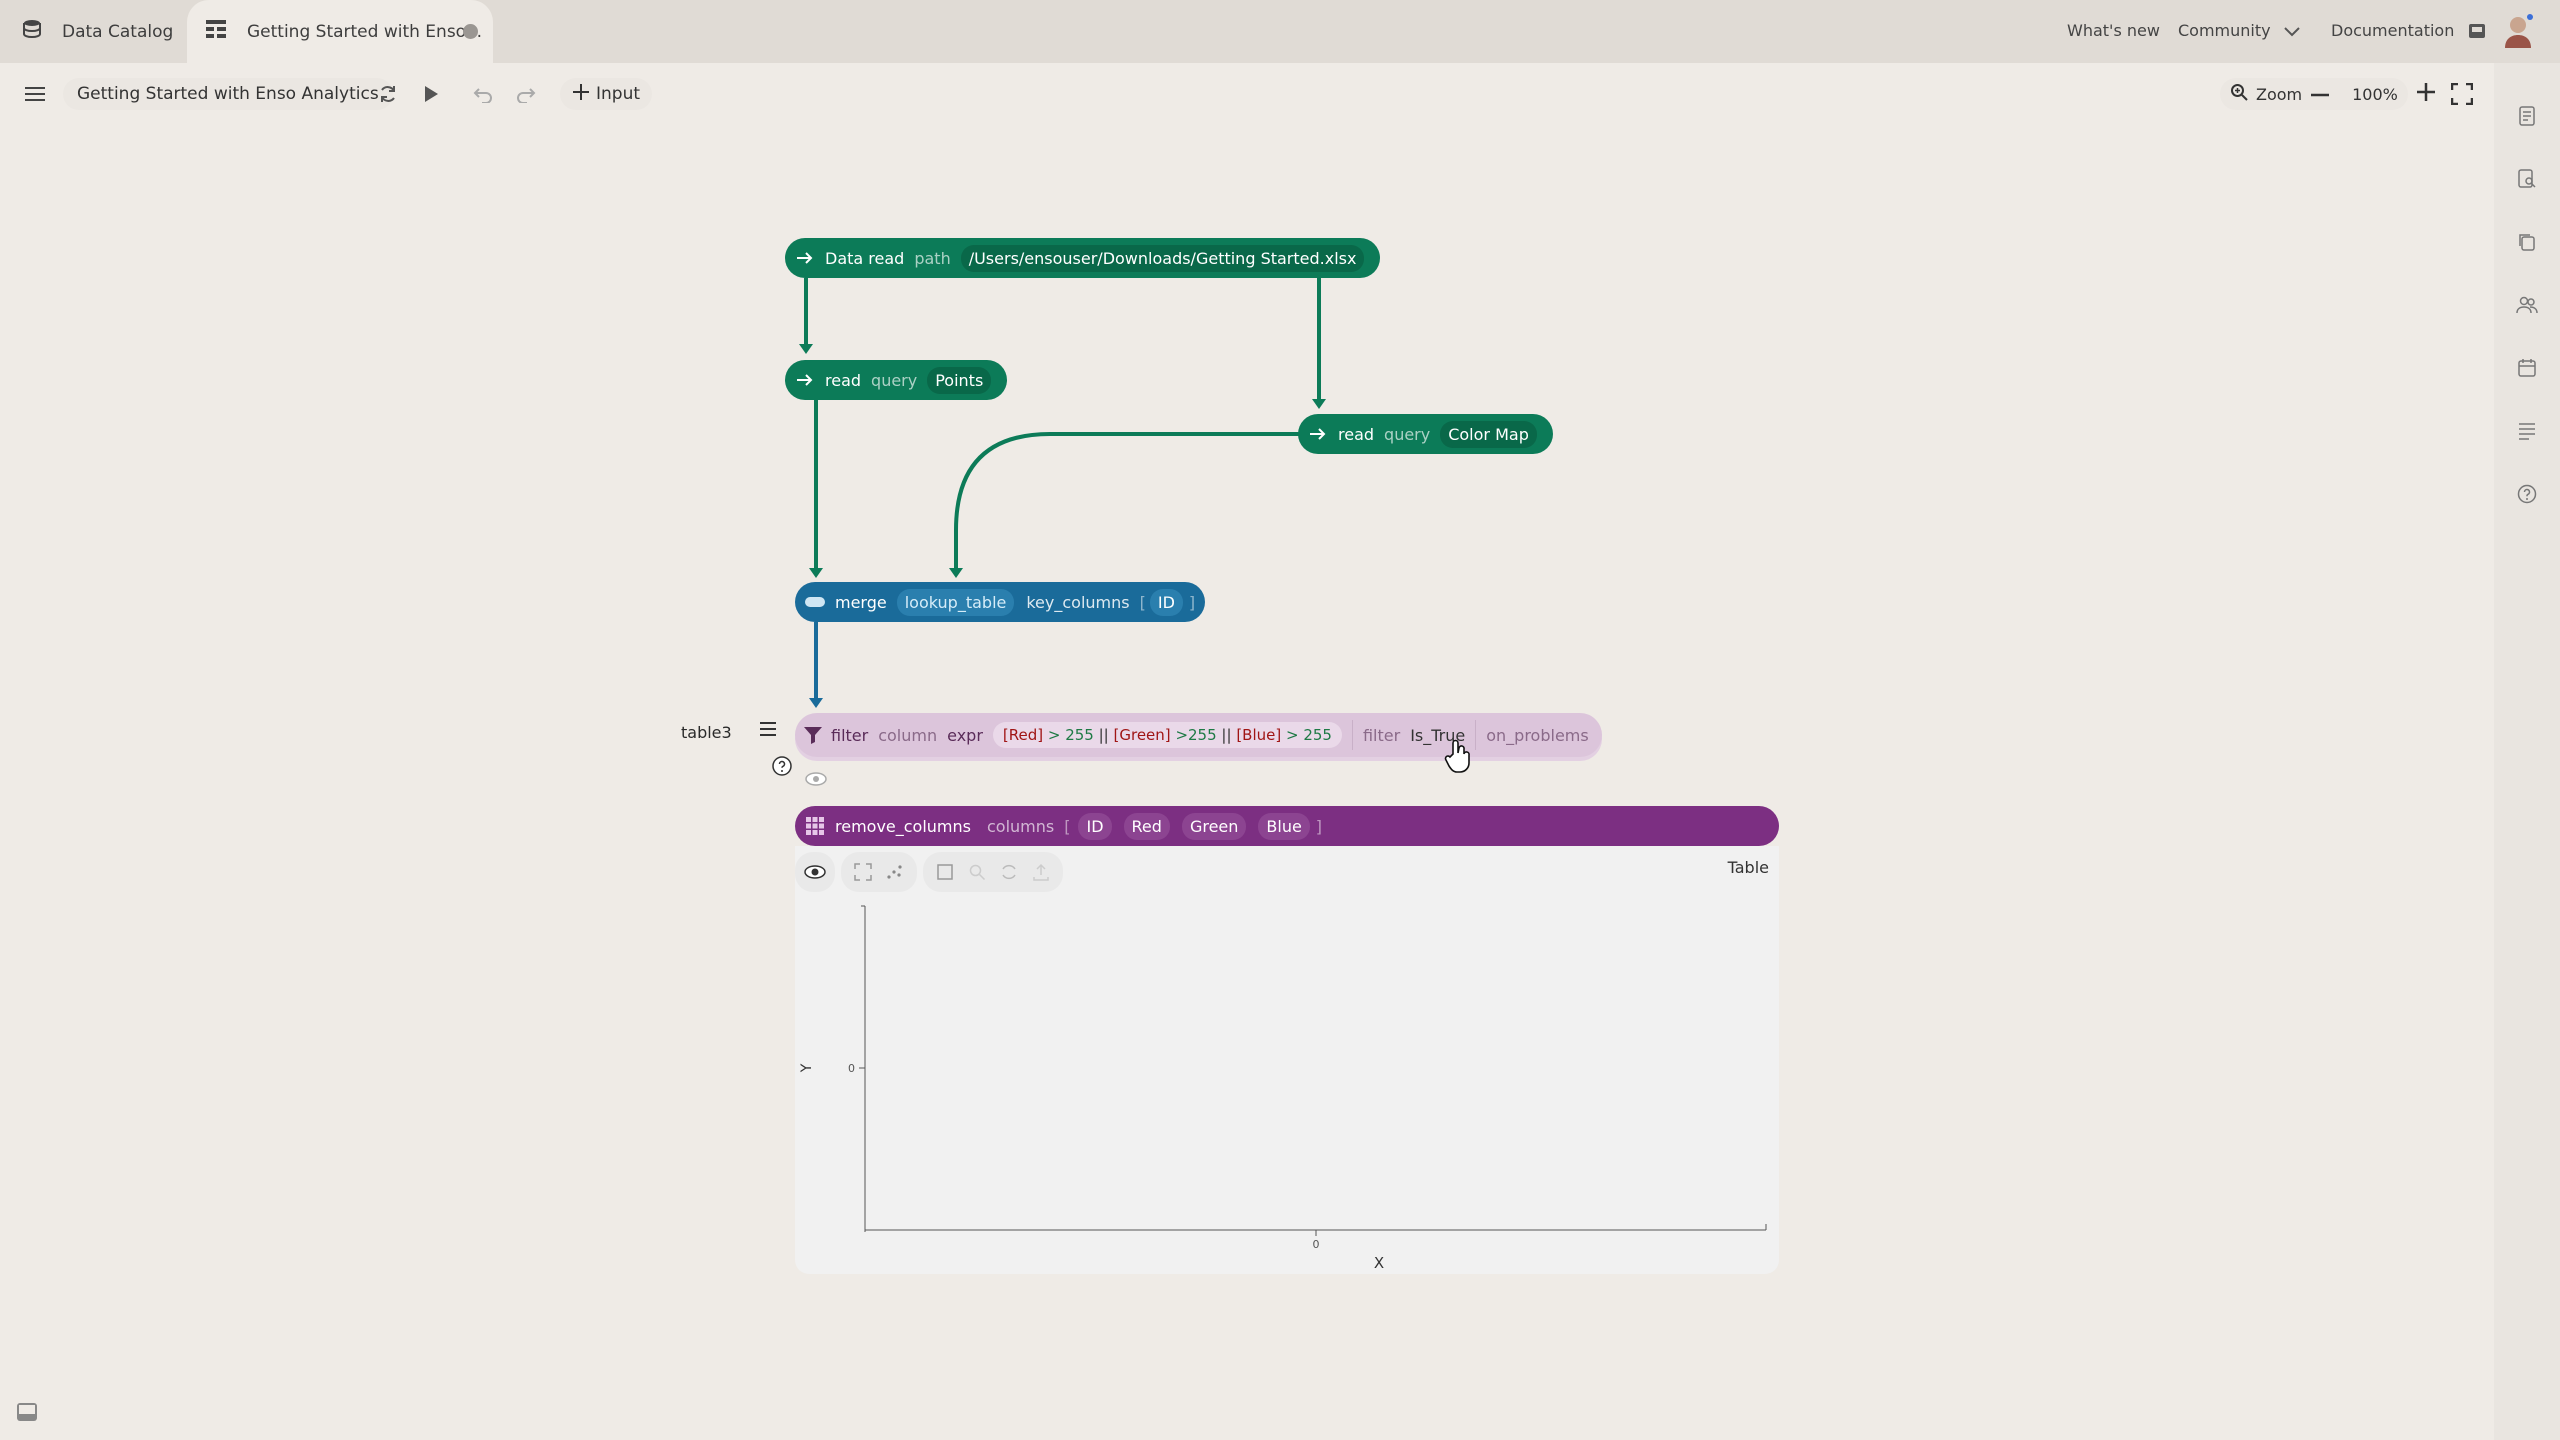 The height and width of the screenshot is (1440, 2560). What do you see at coordinates (932, 258) in the screenshot?
I see `node-arg-label: path` at bounding box center [932, 258].